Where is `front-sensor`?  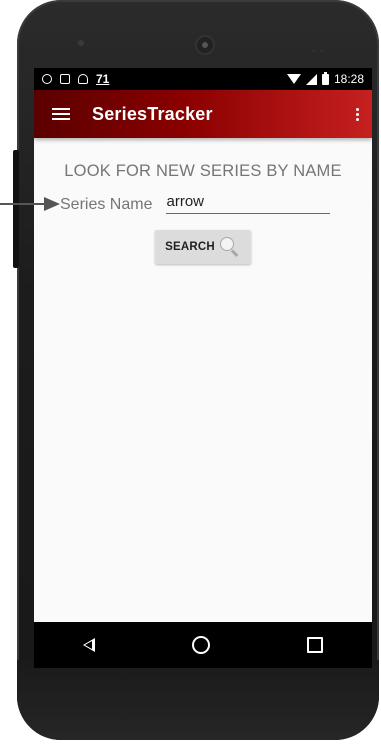 front-sensor is located at coordinates (81, 43).